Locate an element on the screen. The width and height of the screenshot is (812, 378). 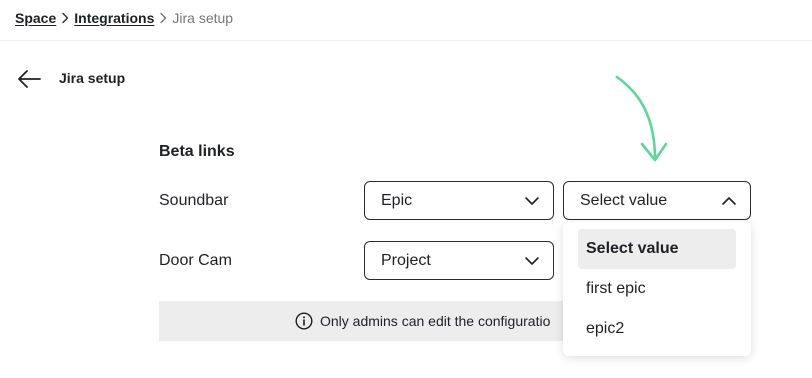
door-cam-type-select: Project is located at coordinates (459, 260).